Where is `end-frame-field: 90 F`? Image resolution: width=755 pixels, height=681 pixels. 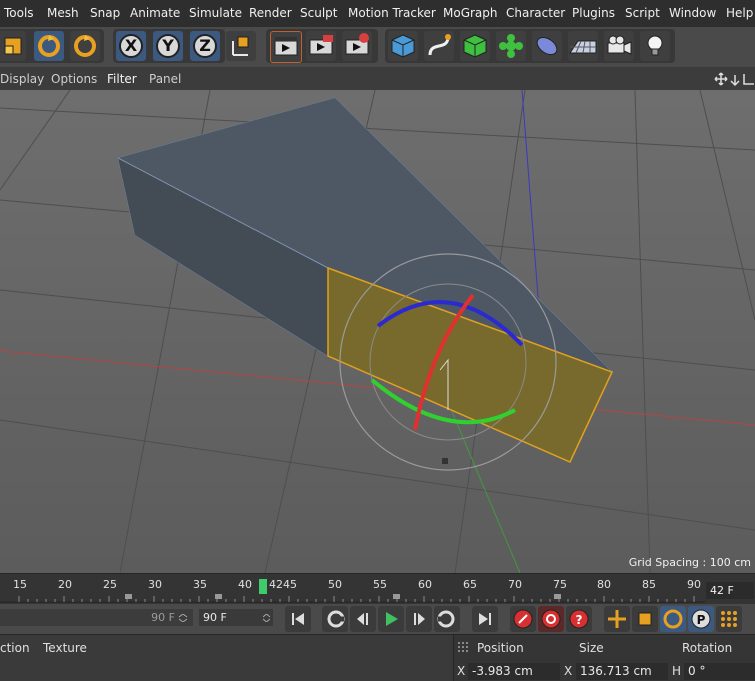 end-frame-field: 90 F is located at coordinates (236, 617).